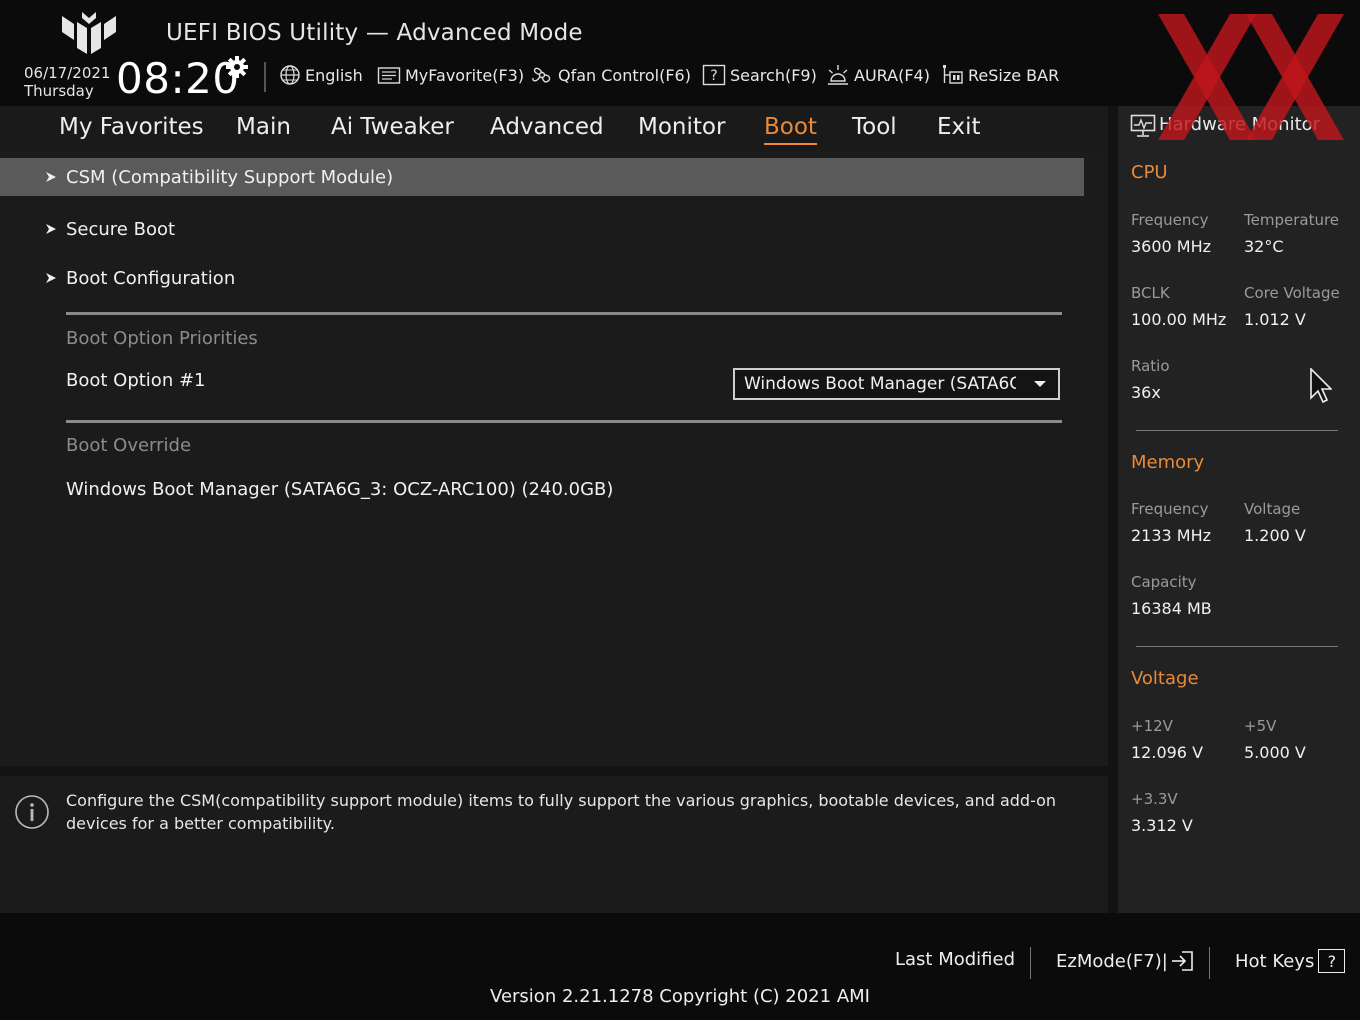 Image resolution: width=1360 pixels, height=1020 pixels. What do you see at coordinates (1170, 509) in the screenshot?
I see `memory-frequency-label: Frequency` at bounding box center [1170, 509].